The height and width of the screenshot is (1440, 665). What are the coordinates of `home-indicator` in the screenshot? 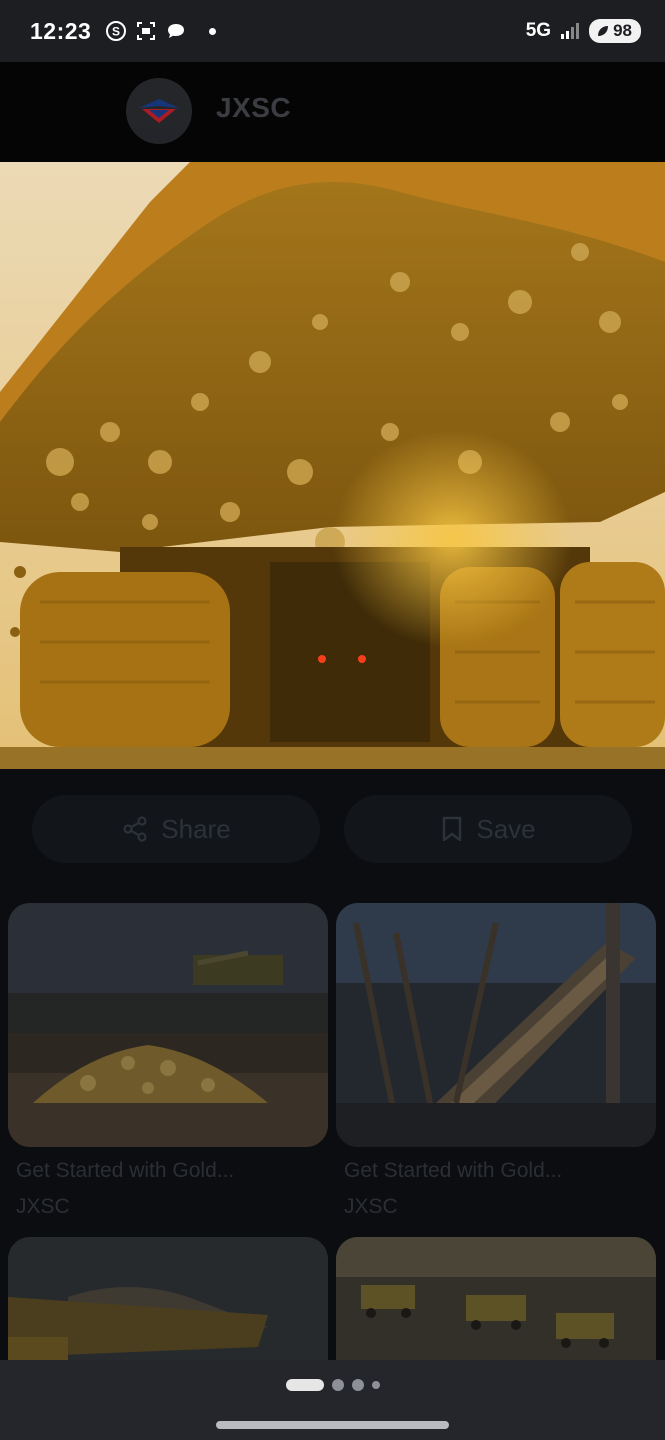 It's located at (332, 1425).